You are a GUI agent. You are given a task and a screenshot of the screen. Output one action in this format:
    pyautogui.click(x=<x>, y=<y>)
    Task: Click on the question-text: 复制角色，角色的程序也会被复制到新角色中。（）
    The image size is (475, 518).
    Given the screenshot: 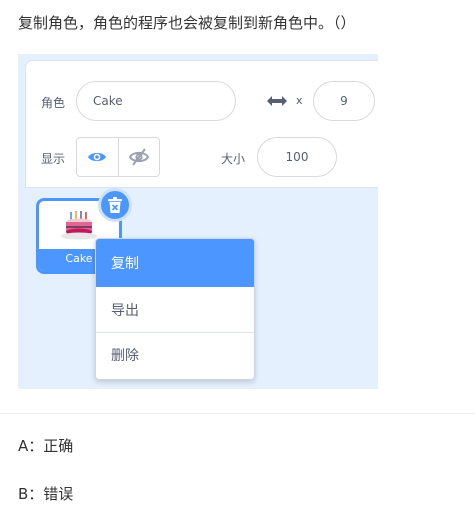 What is the action you would take?
    pyautogui.click(x=187, y=23)
    